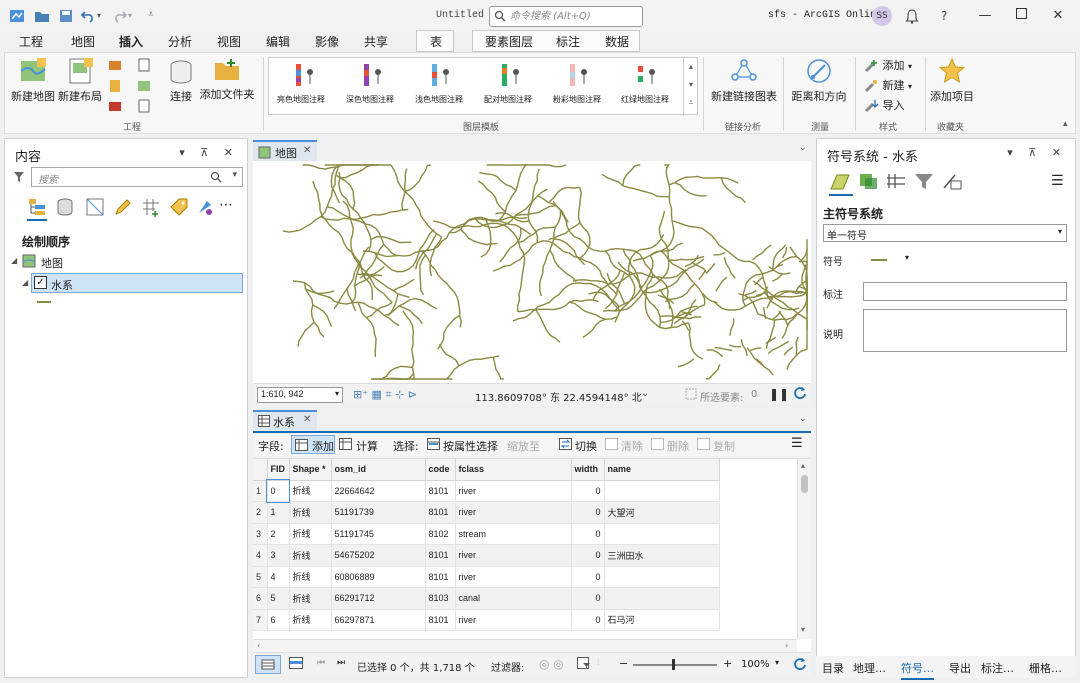  I want to click on table-cell: 51191745, so click(378, 534).